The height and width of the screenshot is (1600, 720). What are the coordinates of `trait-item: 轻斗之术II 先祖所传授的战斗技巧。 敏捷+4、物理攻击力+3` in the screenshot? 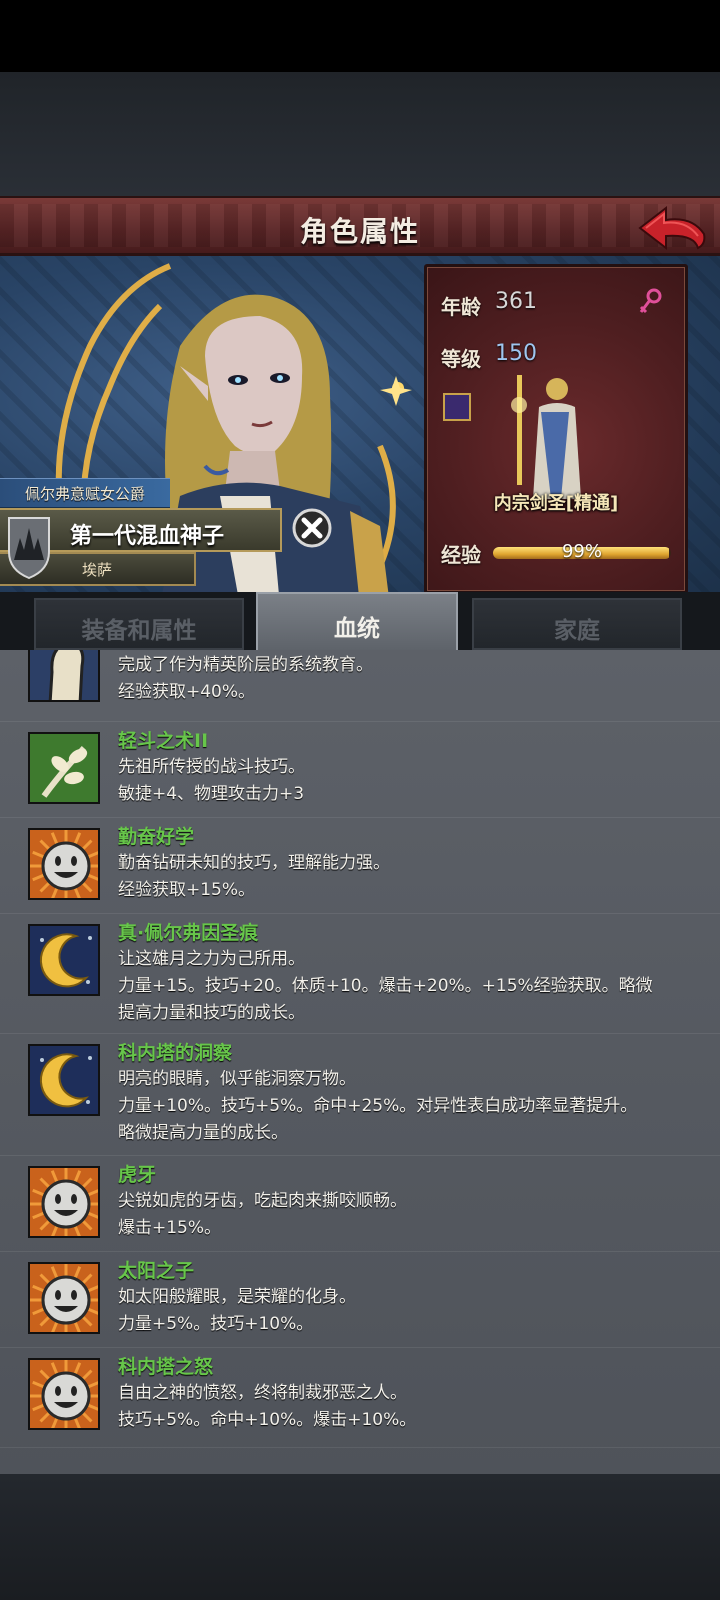 It's located at (360, 770).